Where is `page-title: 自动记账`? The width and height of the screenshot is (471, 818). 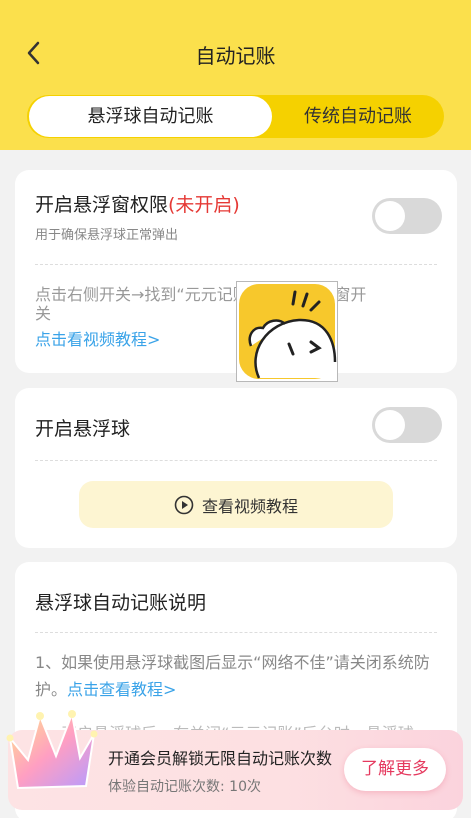 page-title: 自动记账 is located at coordinates (235, 56).